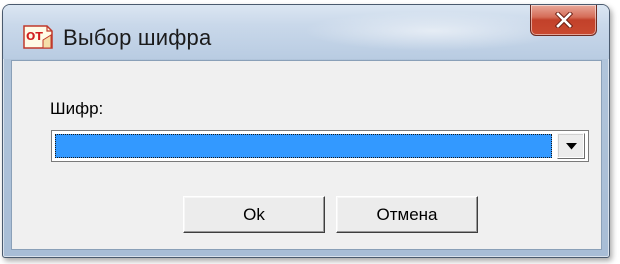 This screenshot has height=264, width=620. What do you see at coordinates (571, 146) in the screenshot?
I see `dropdown-button` at bounding box center [571, 146].